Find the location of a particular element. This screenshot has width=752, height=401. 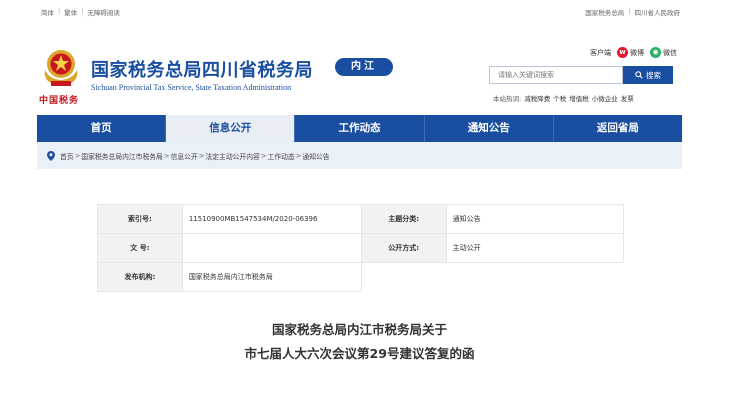

traditional-link: 繁体 is located at coordinates (70, 12).